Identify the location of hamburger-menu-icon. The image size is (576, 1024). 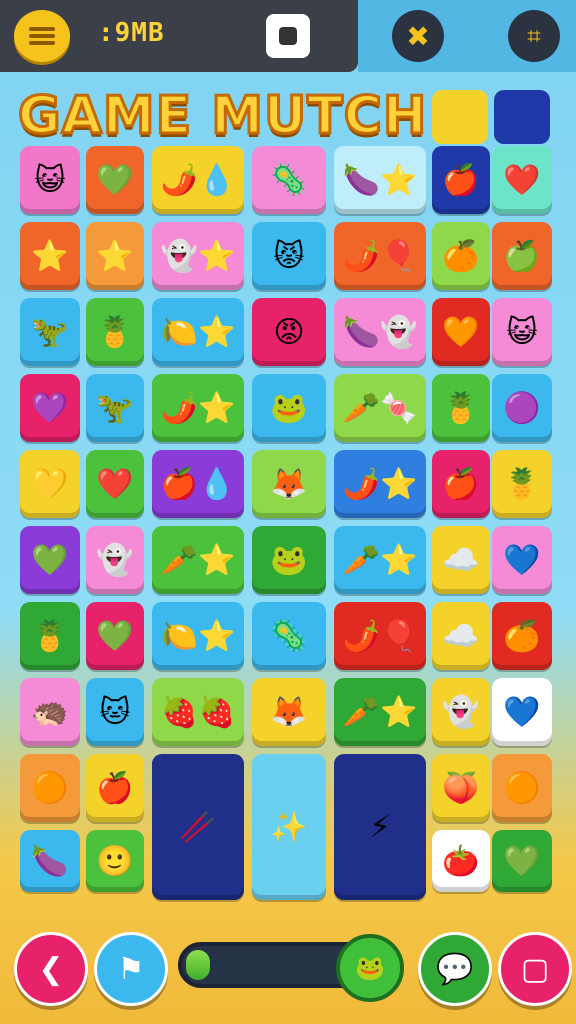
(42, 36).